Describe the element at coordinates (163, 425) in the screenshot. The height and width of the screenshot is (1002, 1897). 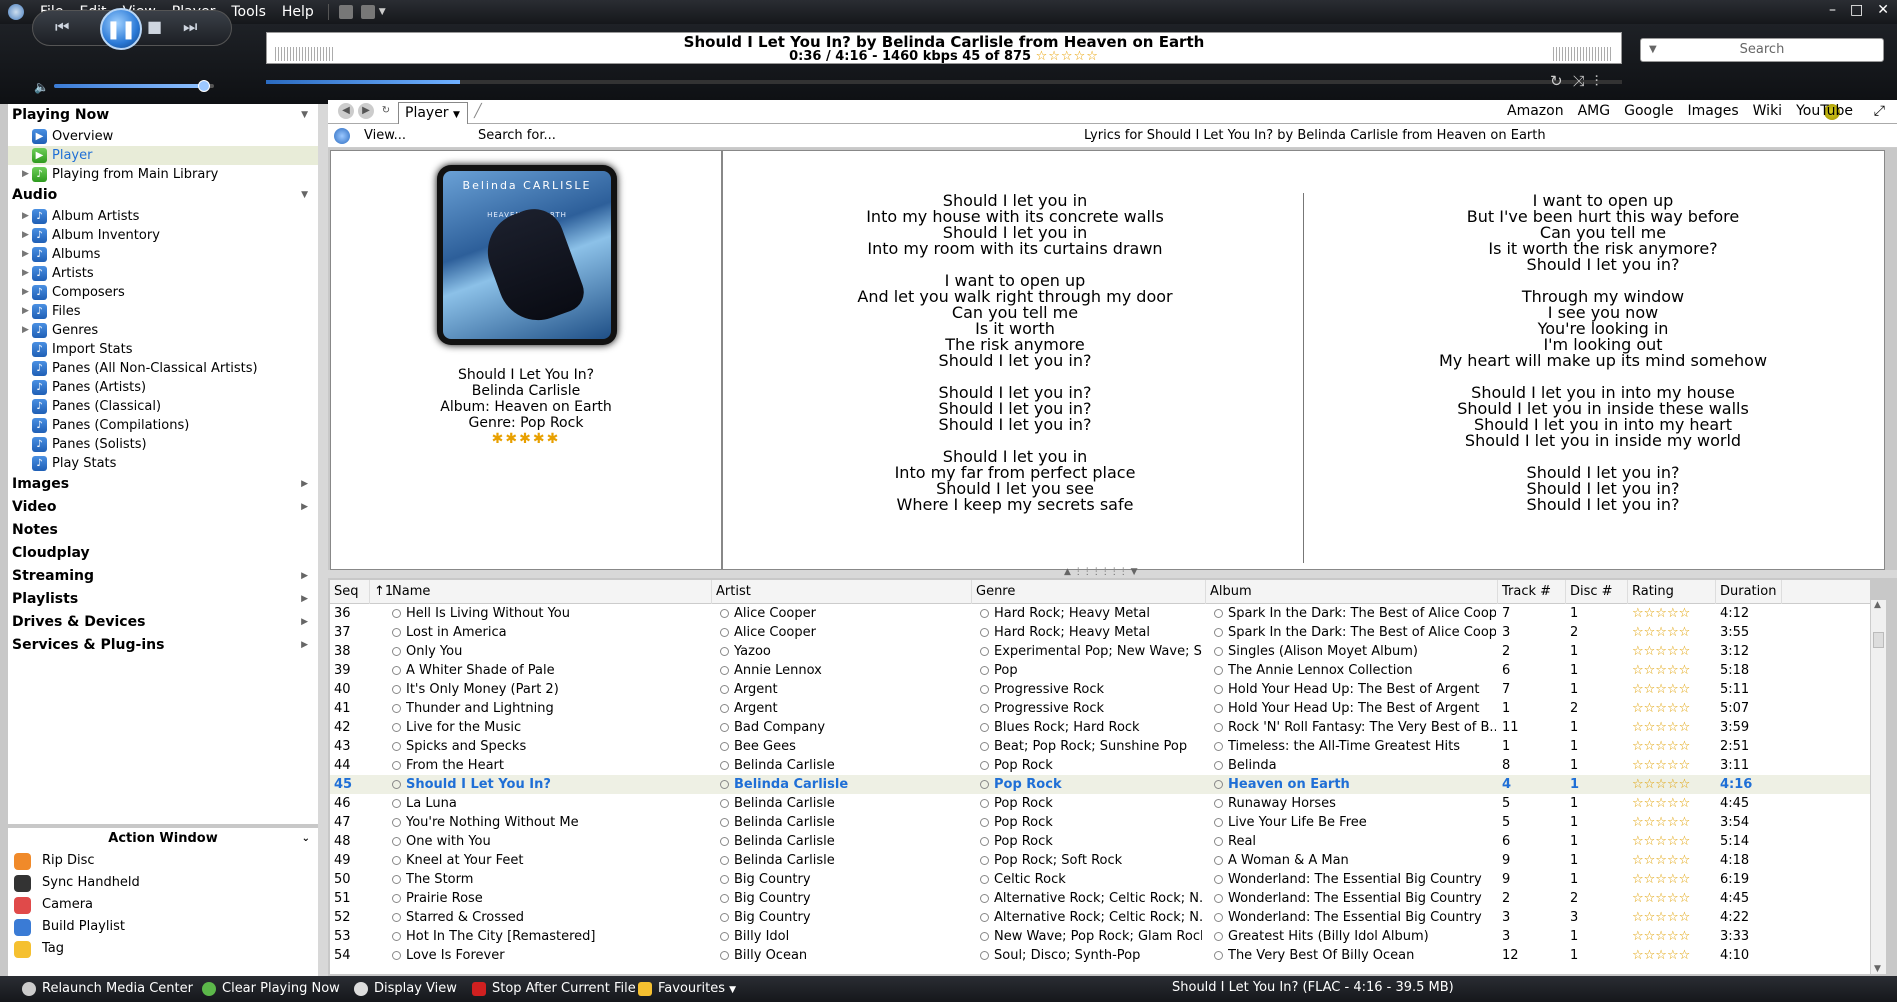
I see `sidebar-item-panes-compilations: ♪ Panes (Compilations)` at that location.